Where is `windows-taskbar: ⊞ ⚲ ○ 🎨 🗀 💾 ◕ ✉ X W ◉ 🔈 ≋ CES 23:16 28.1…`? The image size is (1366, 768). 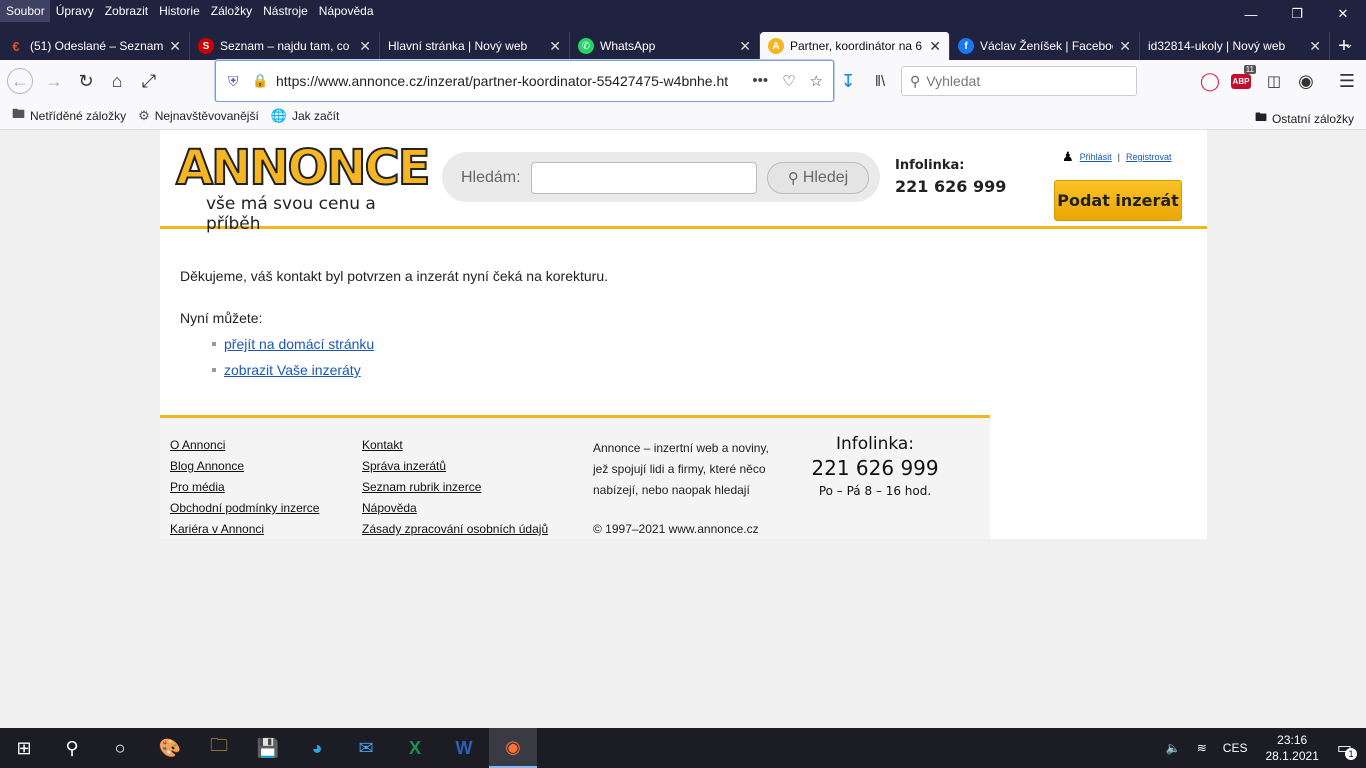
windows-taskbar: ⊞ ⚲ ○ 🎨 🗀 💾 ◕ ✉ X W ◉ 🔈 ≋ CES 23:16 28.1… is located at coordinates (683, 748).